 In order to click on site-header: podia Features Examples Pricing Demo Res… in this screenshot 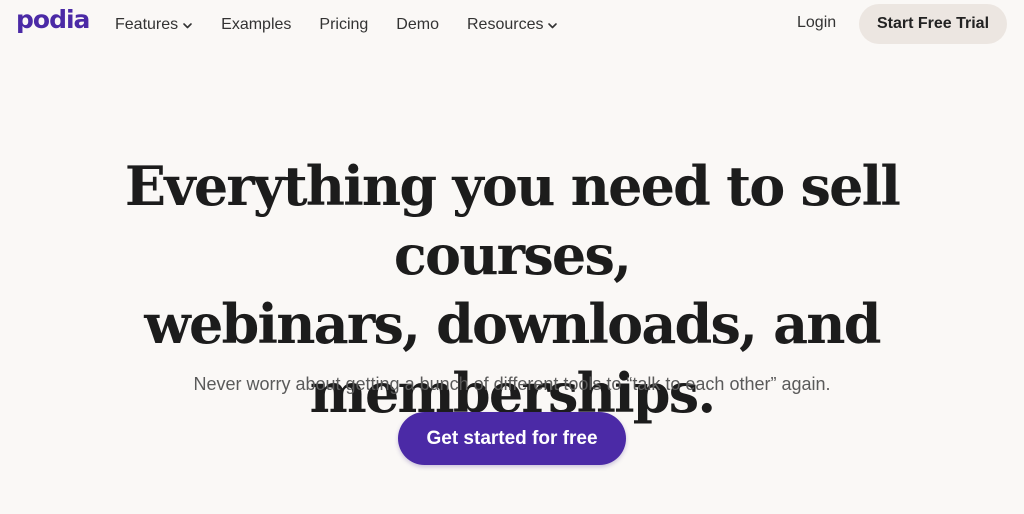, I will do `click(512, 25)`.